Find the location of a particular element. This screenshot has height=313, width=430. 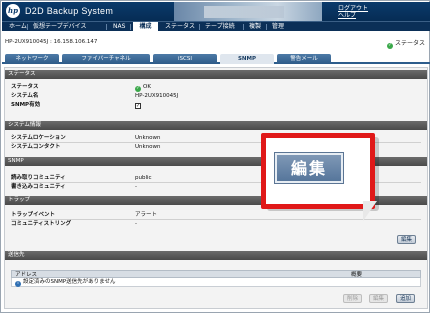

system-contact-label: システムコンタクト is located at coordinates (36, 147).